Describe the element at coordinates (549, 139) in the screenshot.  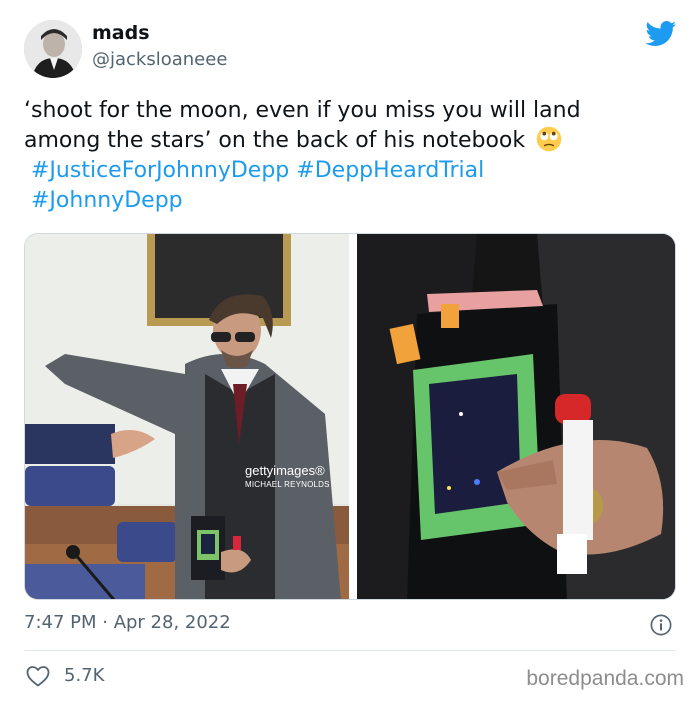
I see `face-with-rolling-eyes-emoji` at that location.